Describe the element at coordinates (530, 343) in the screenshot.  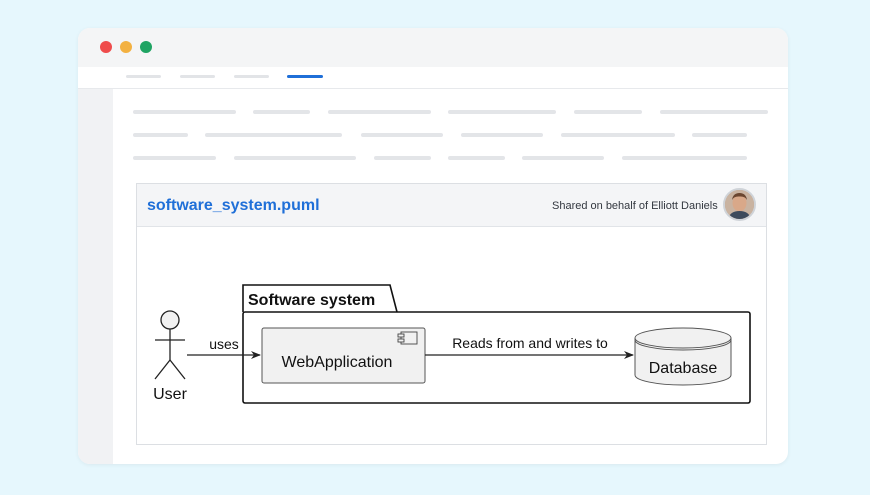
I see `reads-writes-edge-label: Reads from and writes to` at that location.